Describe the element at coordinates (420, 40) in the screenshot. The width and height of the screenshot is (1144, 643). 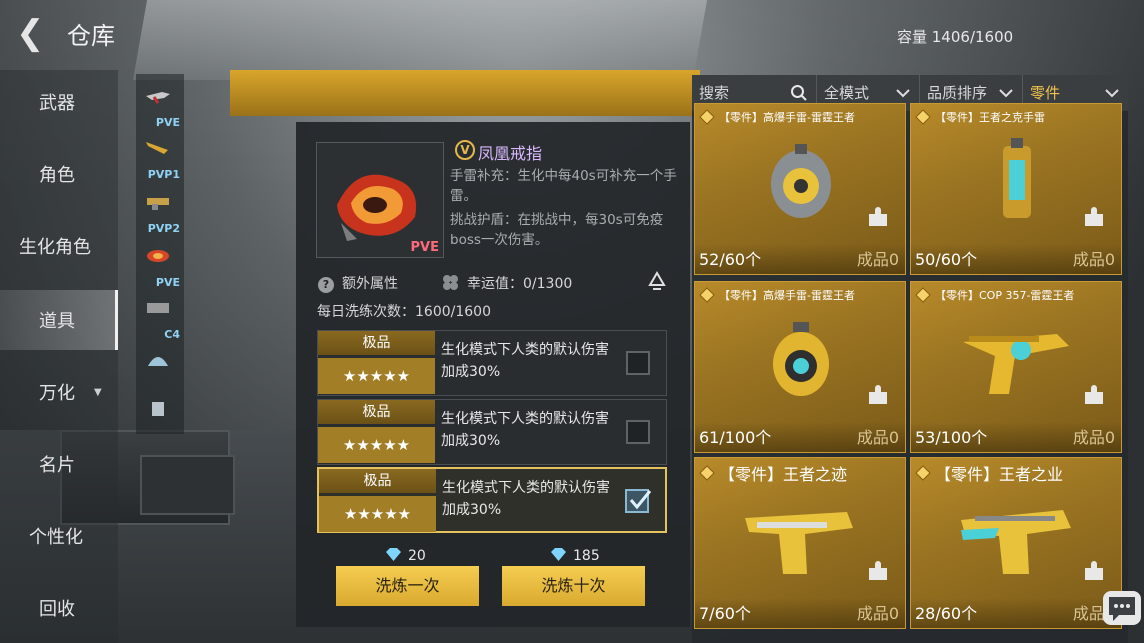
I see `ceiling-light` at that location.